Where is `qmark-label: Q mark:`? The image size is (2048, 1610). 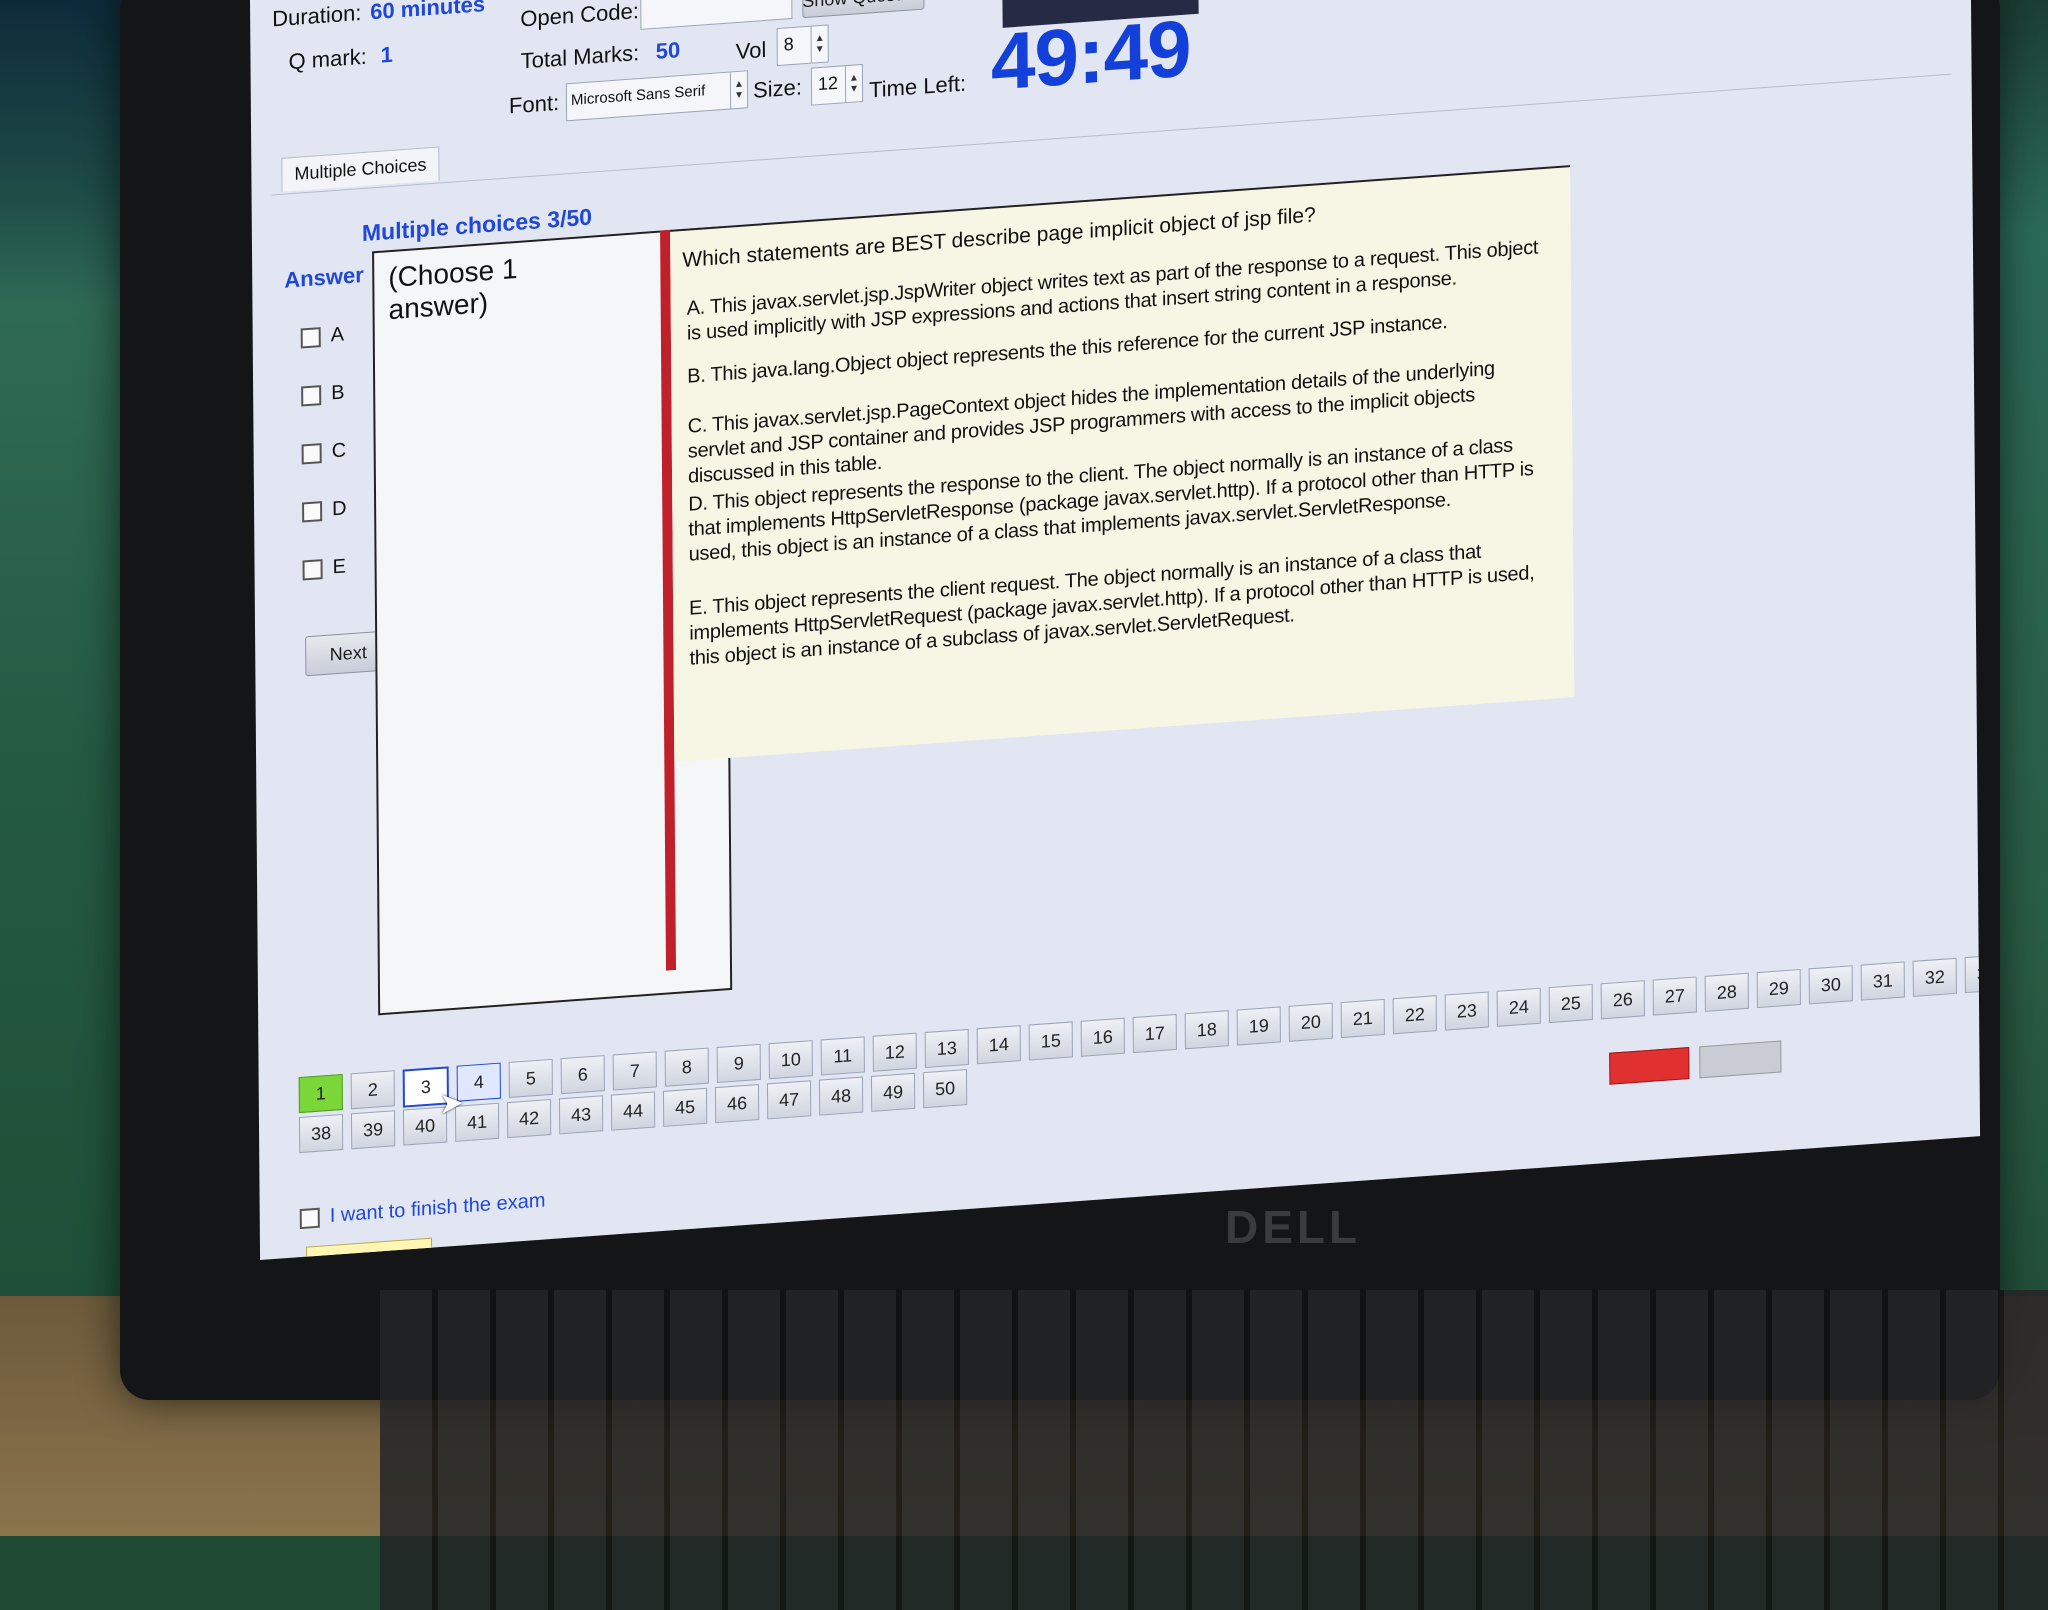
qmark-label: Q mark: is located at coordinates (327, 59).